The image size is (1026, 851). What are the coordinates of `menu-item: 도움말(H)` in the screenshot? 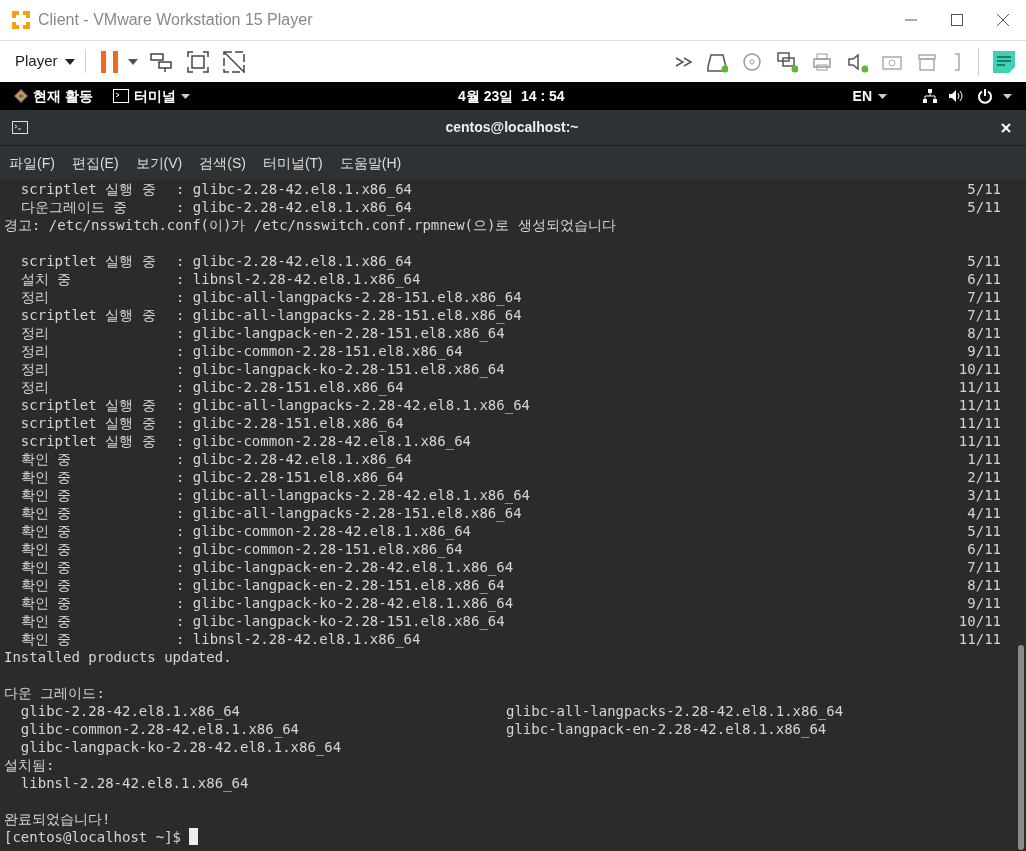 It's located at (370, 163).